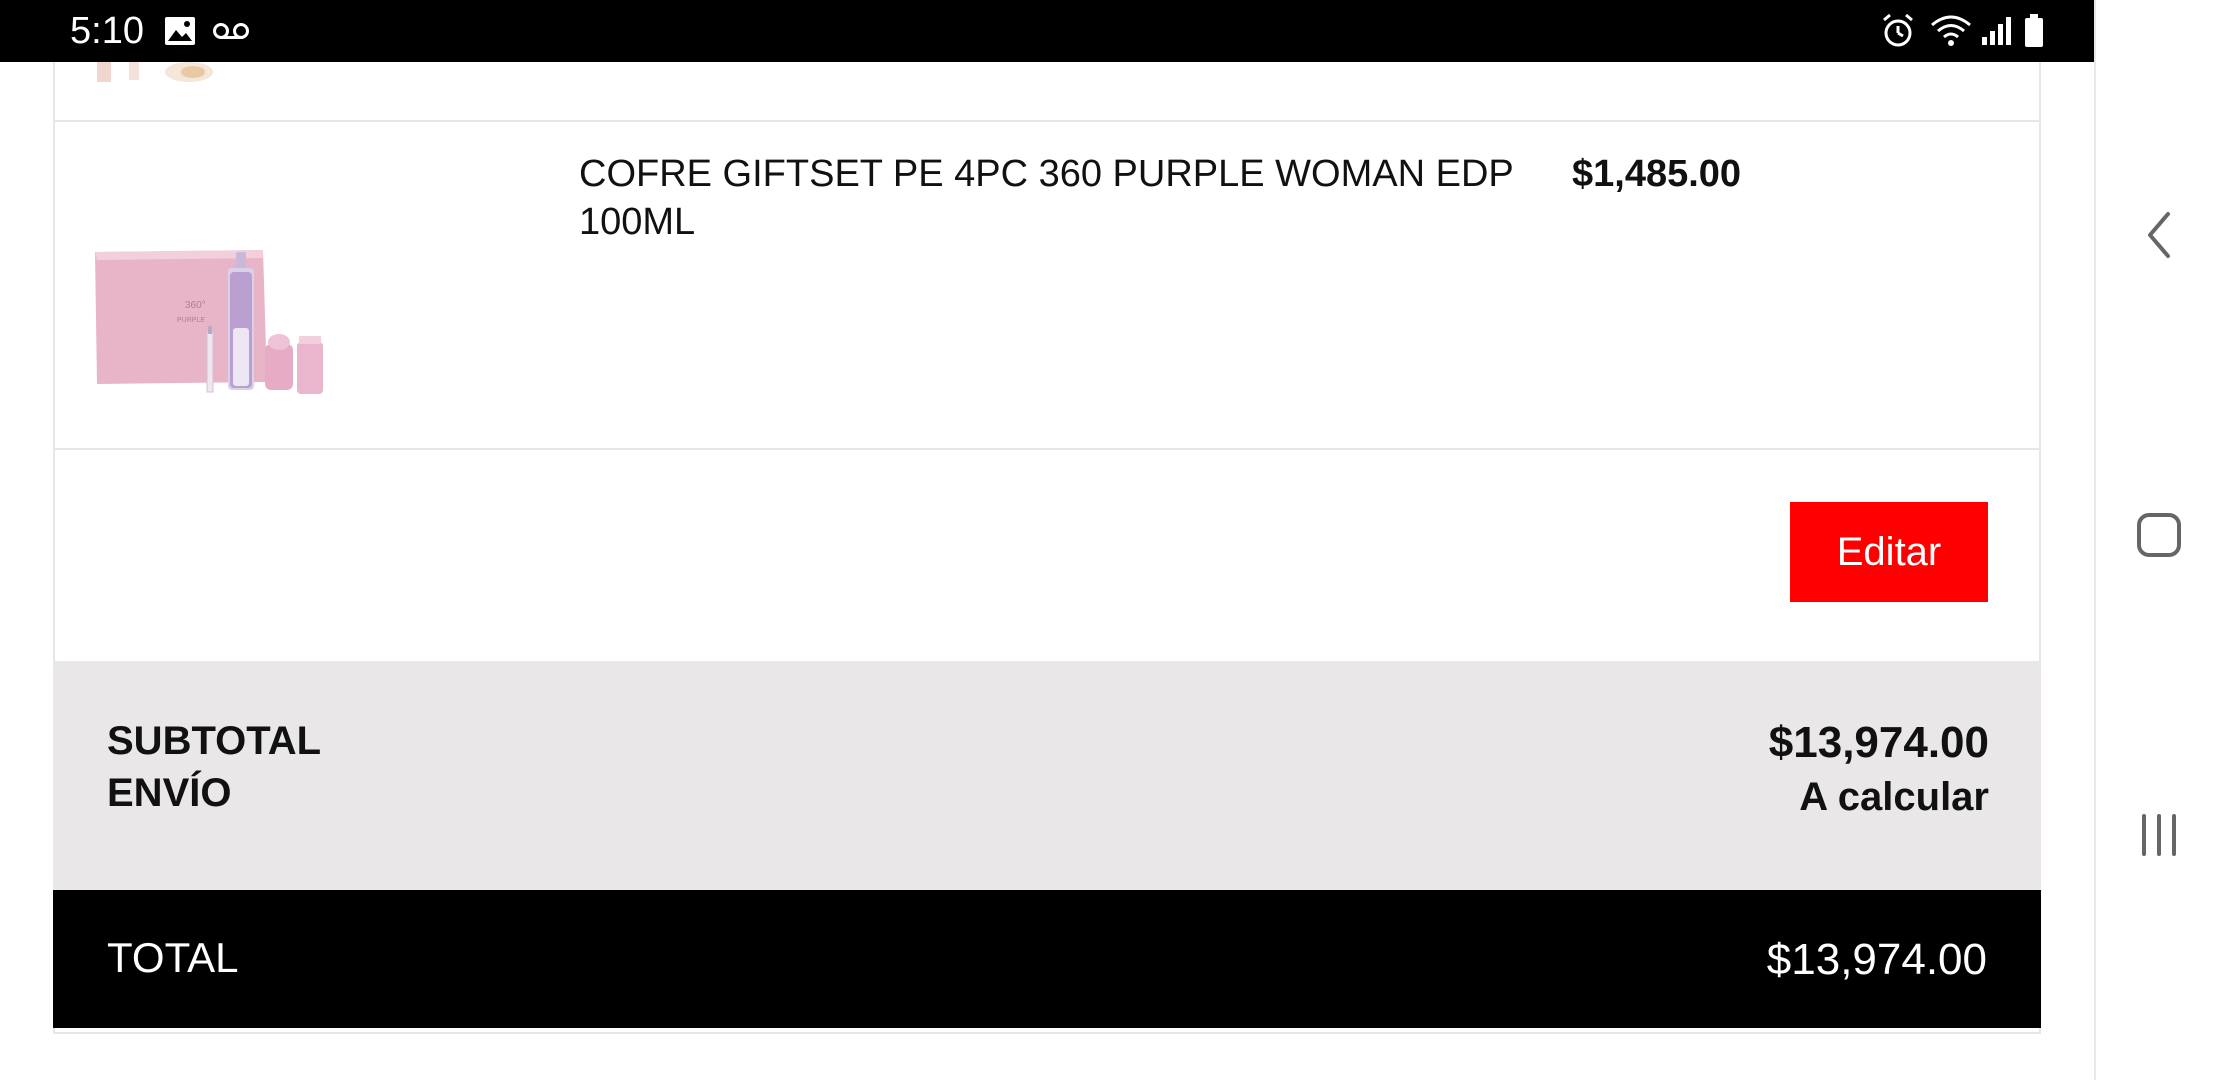  What do you see at coordinates (173, 957) in the screenshot?
I see `total-label: TOTAL` at bounding box center [173, 957].